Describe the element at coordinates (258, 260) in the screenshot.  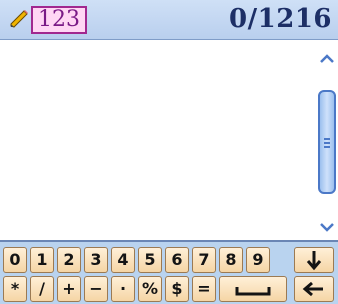
I see `key-9: 9` at that location.